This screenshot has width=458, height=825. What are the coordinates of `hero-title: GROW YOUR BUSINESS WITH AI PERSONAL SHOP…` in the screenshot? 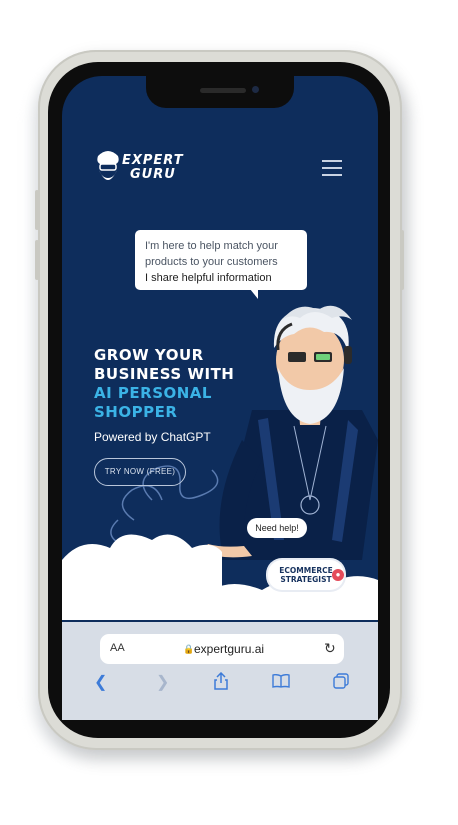 It's located at (179, 384).